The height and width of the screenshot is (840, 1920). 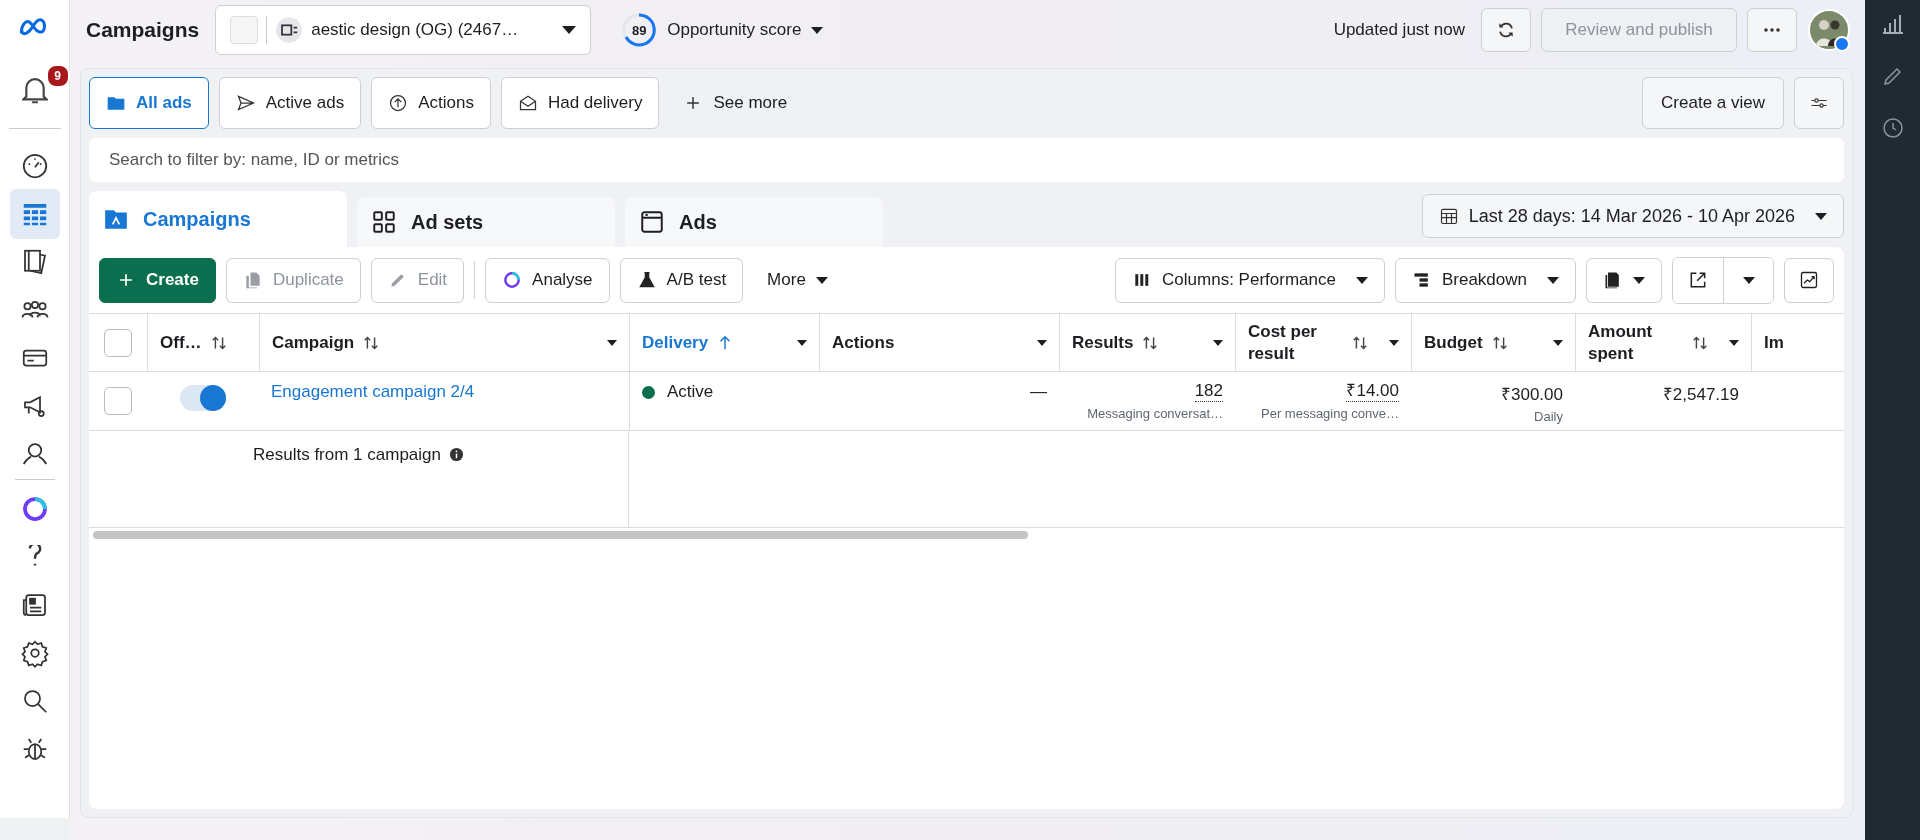 I want to click on account-icon, so click(x=289, y=30).